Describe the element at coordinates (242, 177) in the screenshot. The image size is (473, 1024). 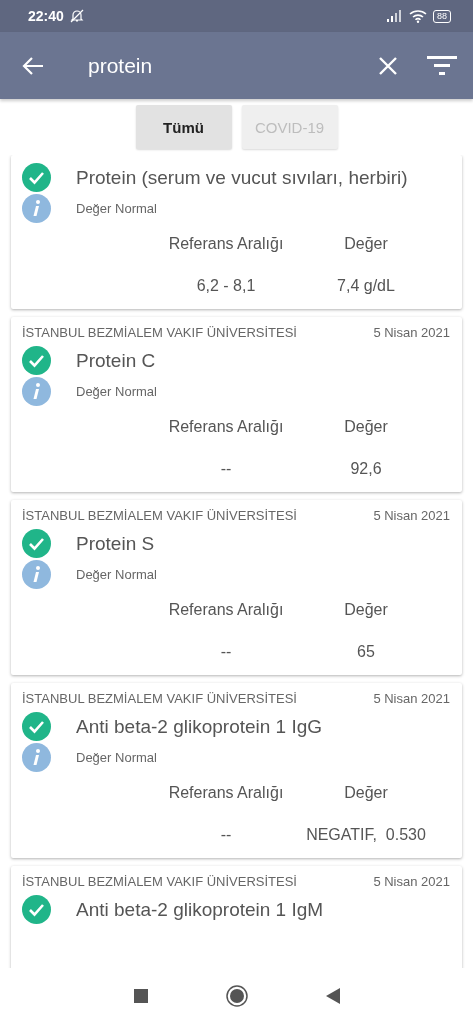
I see `test-name: Protein (serum ve vucut sıvıları, herbiri)` at that location.